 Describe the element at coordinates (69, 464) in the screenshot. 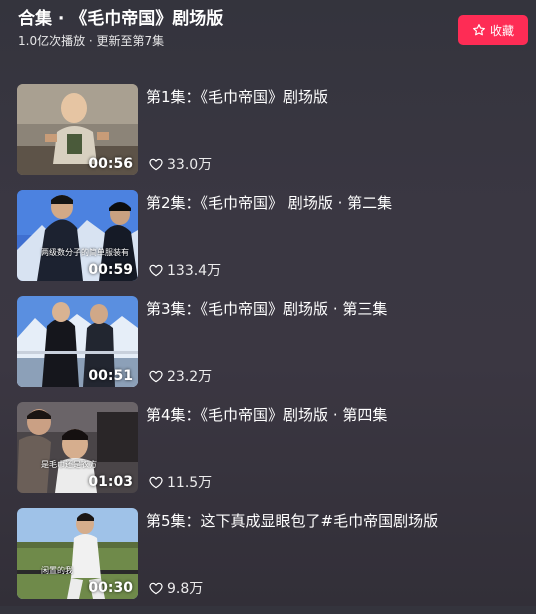

I see `video-caption: 是毛巾还是衣方` at that location.